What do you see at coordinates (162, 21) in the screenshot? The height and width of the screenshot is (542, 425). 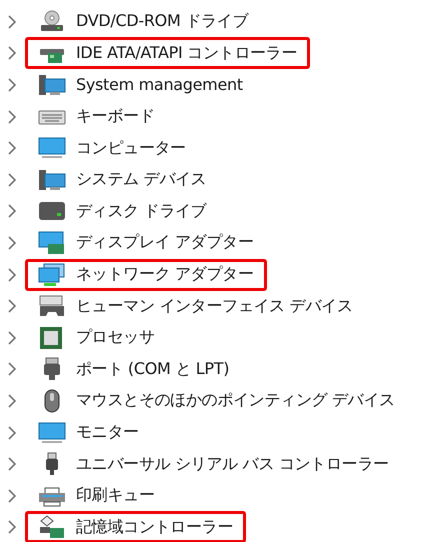 I see `device-category-label: DVD/CD-ROM ドライブ` at bounding box center [162, 21].